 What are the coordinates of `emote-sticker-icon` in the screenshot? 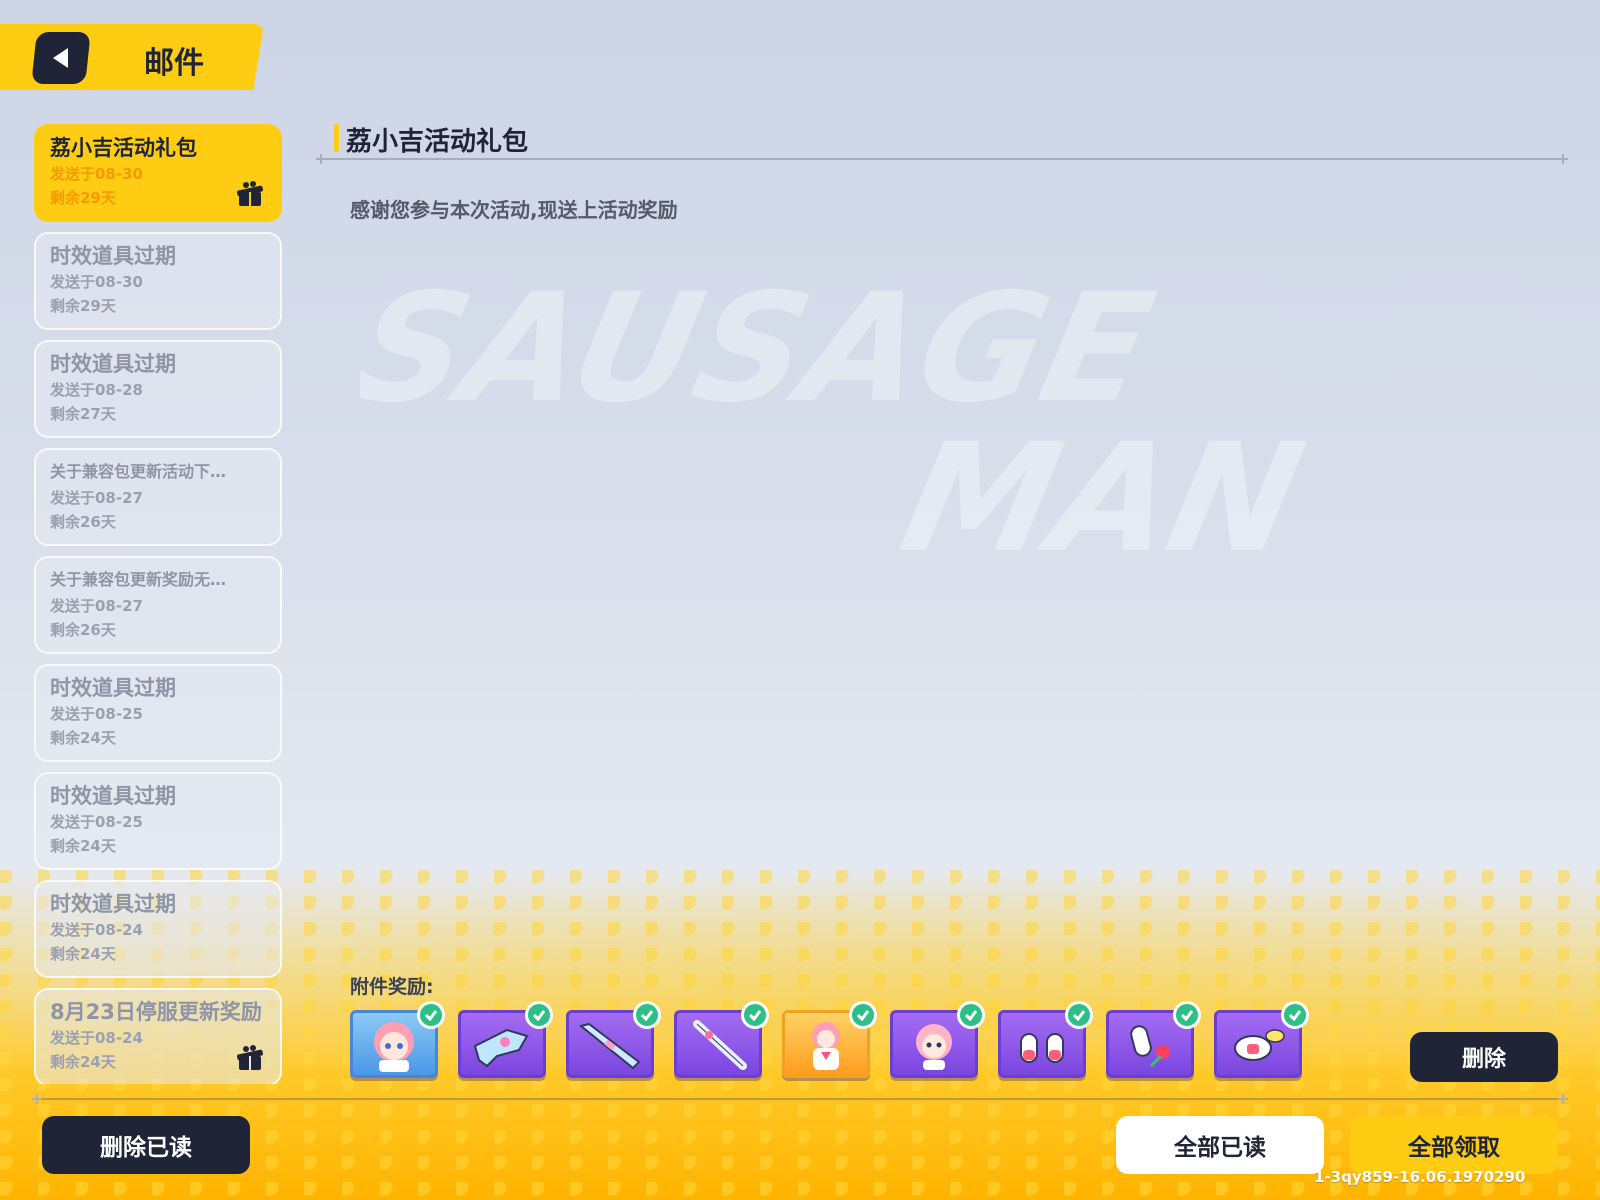 It's located at (934, 1044).